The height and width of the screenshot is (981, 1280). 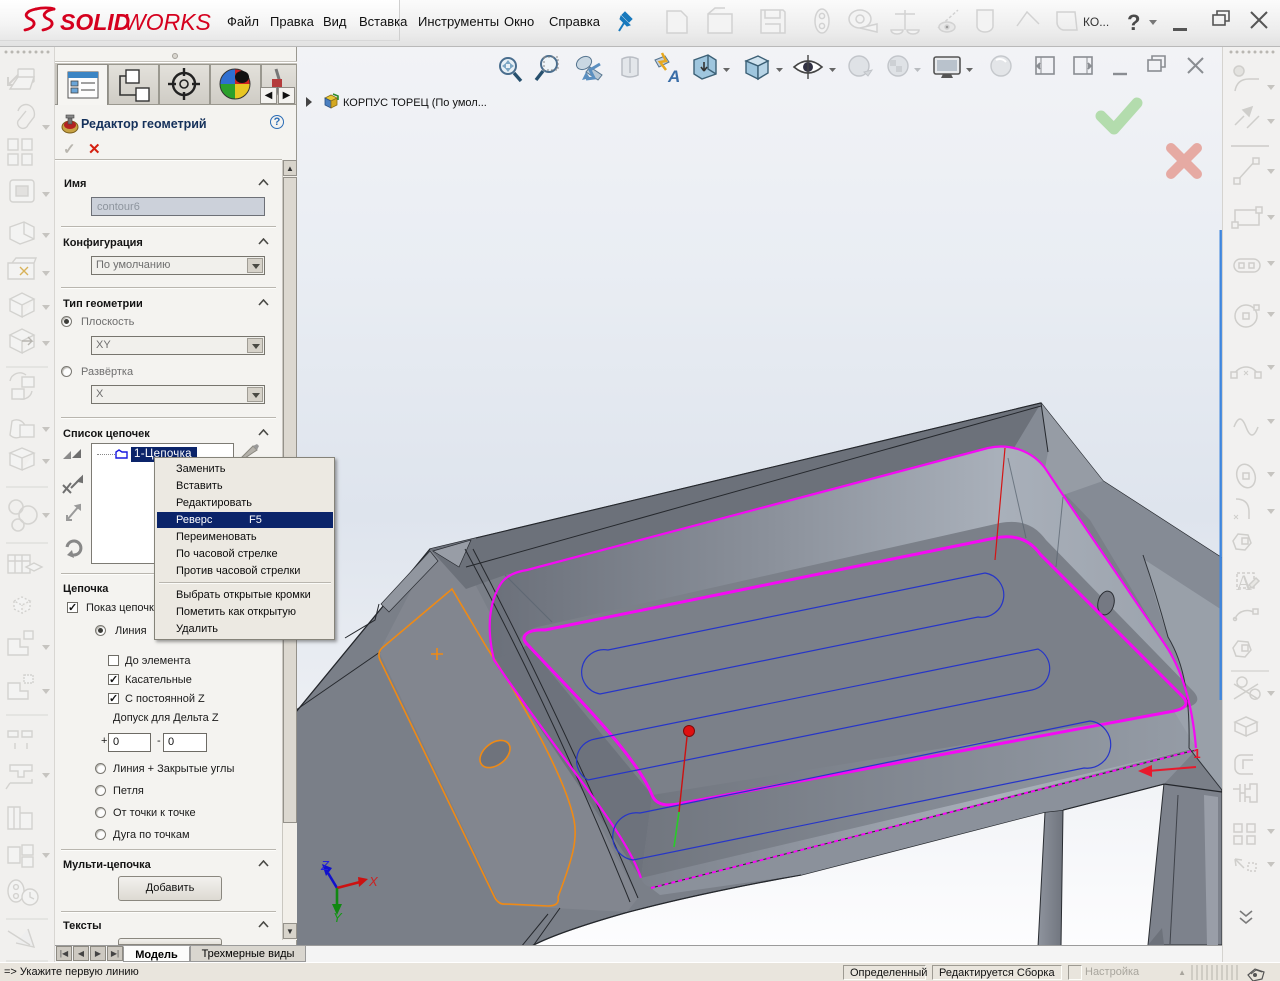 What do you see at coordinates (373, 881) in the screenshot?
I see `svg-text: X` at bounding box center [373, 881].